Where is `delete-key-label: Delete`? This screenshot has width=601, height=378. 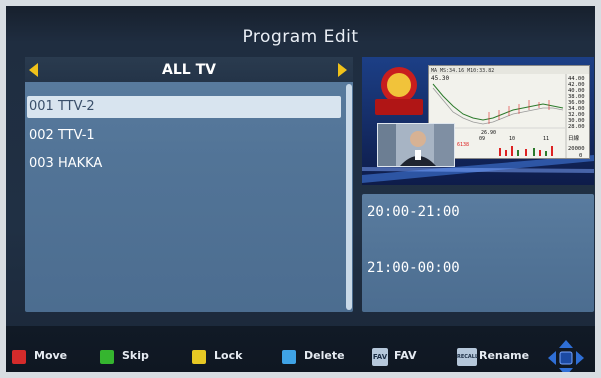
delete-key-label: Delete is located at coordinates (324, 355).